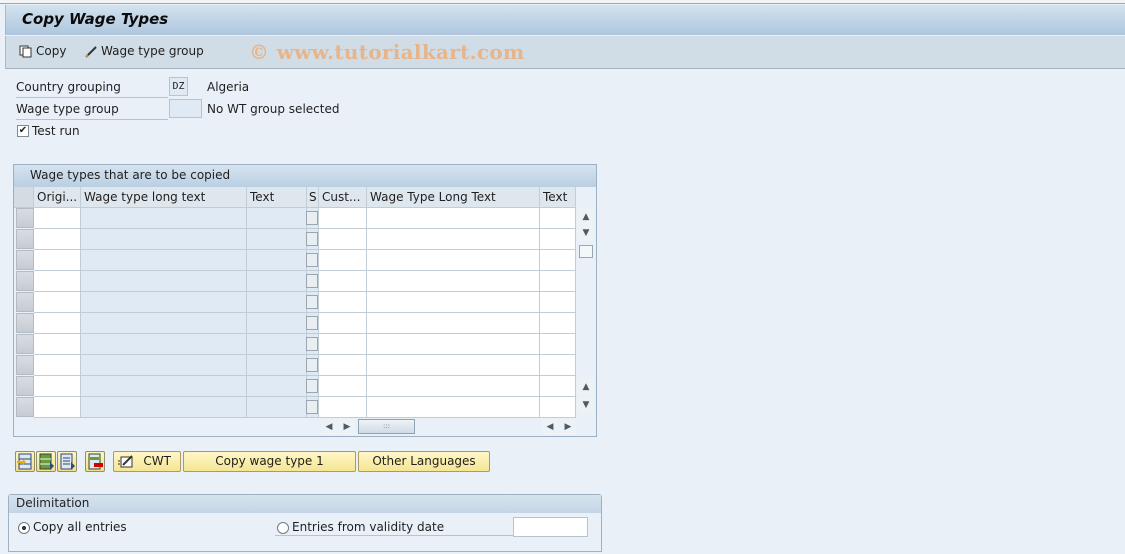  Describe the element at coordinates (453, 197) in the screenshot. I see `column-header-wage-type-long-text-target: Wage Type Long Text` at that location.